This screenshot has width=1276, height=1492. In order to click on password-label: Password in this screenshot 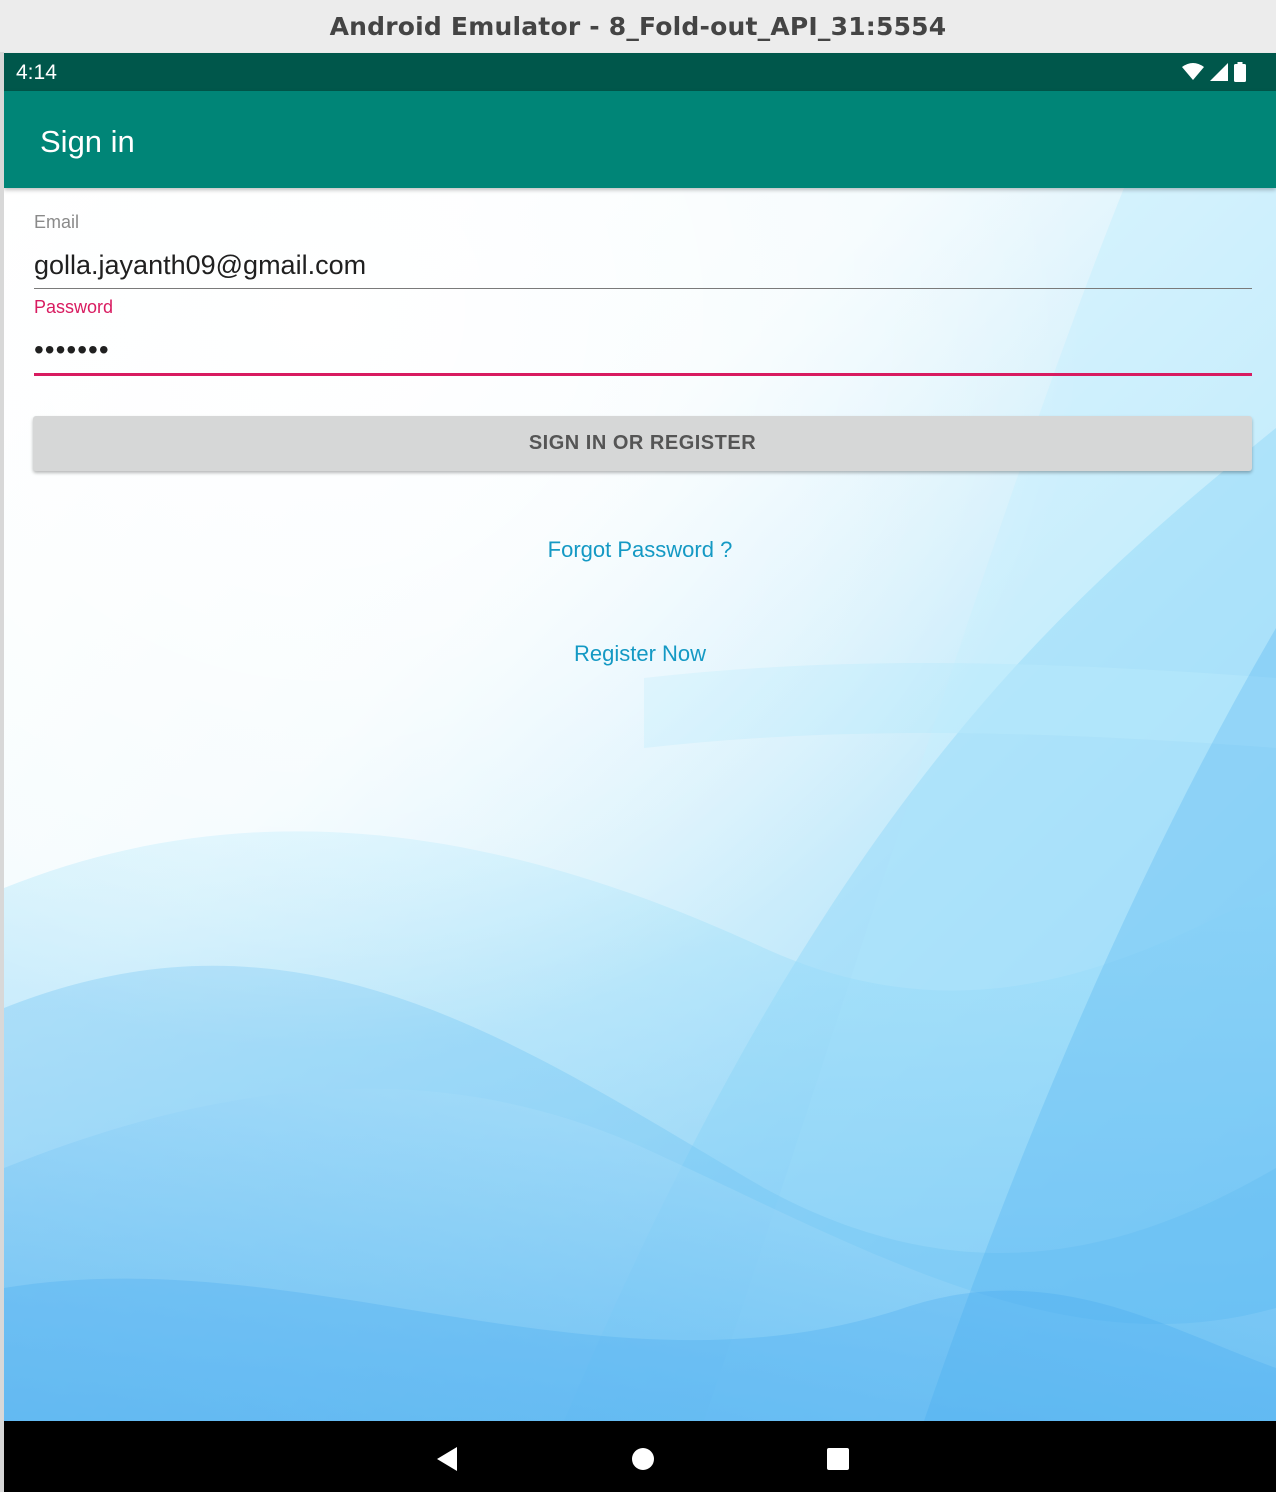, I will do `click(74, 307)`.